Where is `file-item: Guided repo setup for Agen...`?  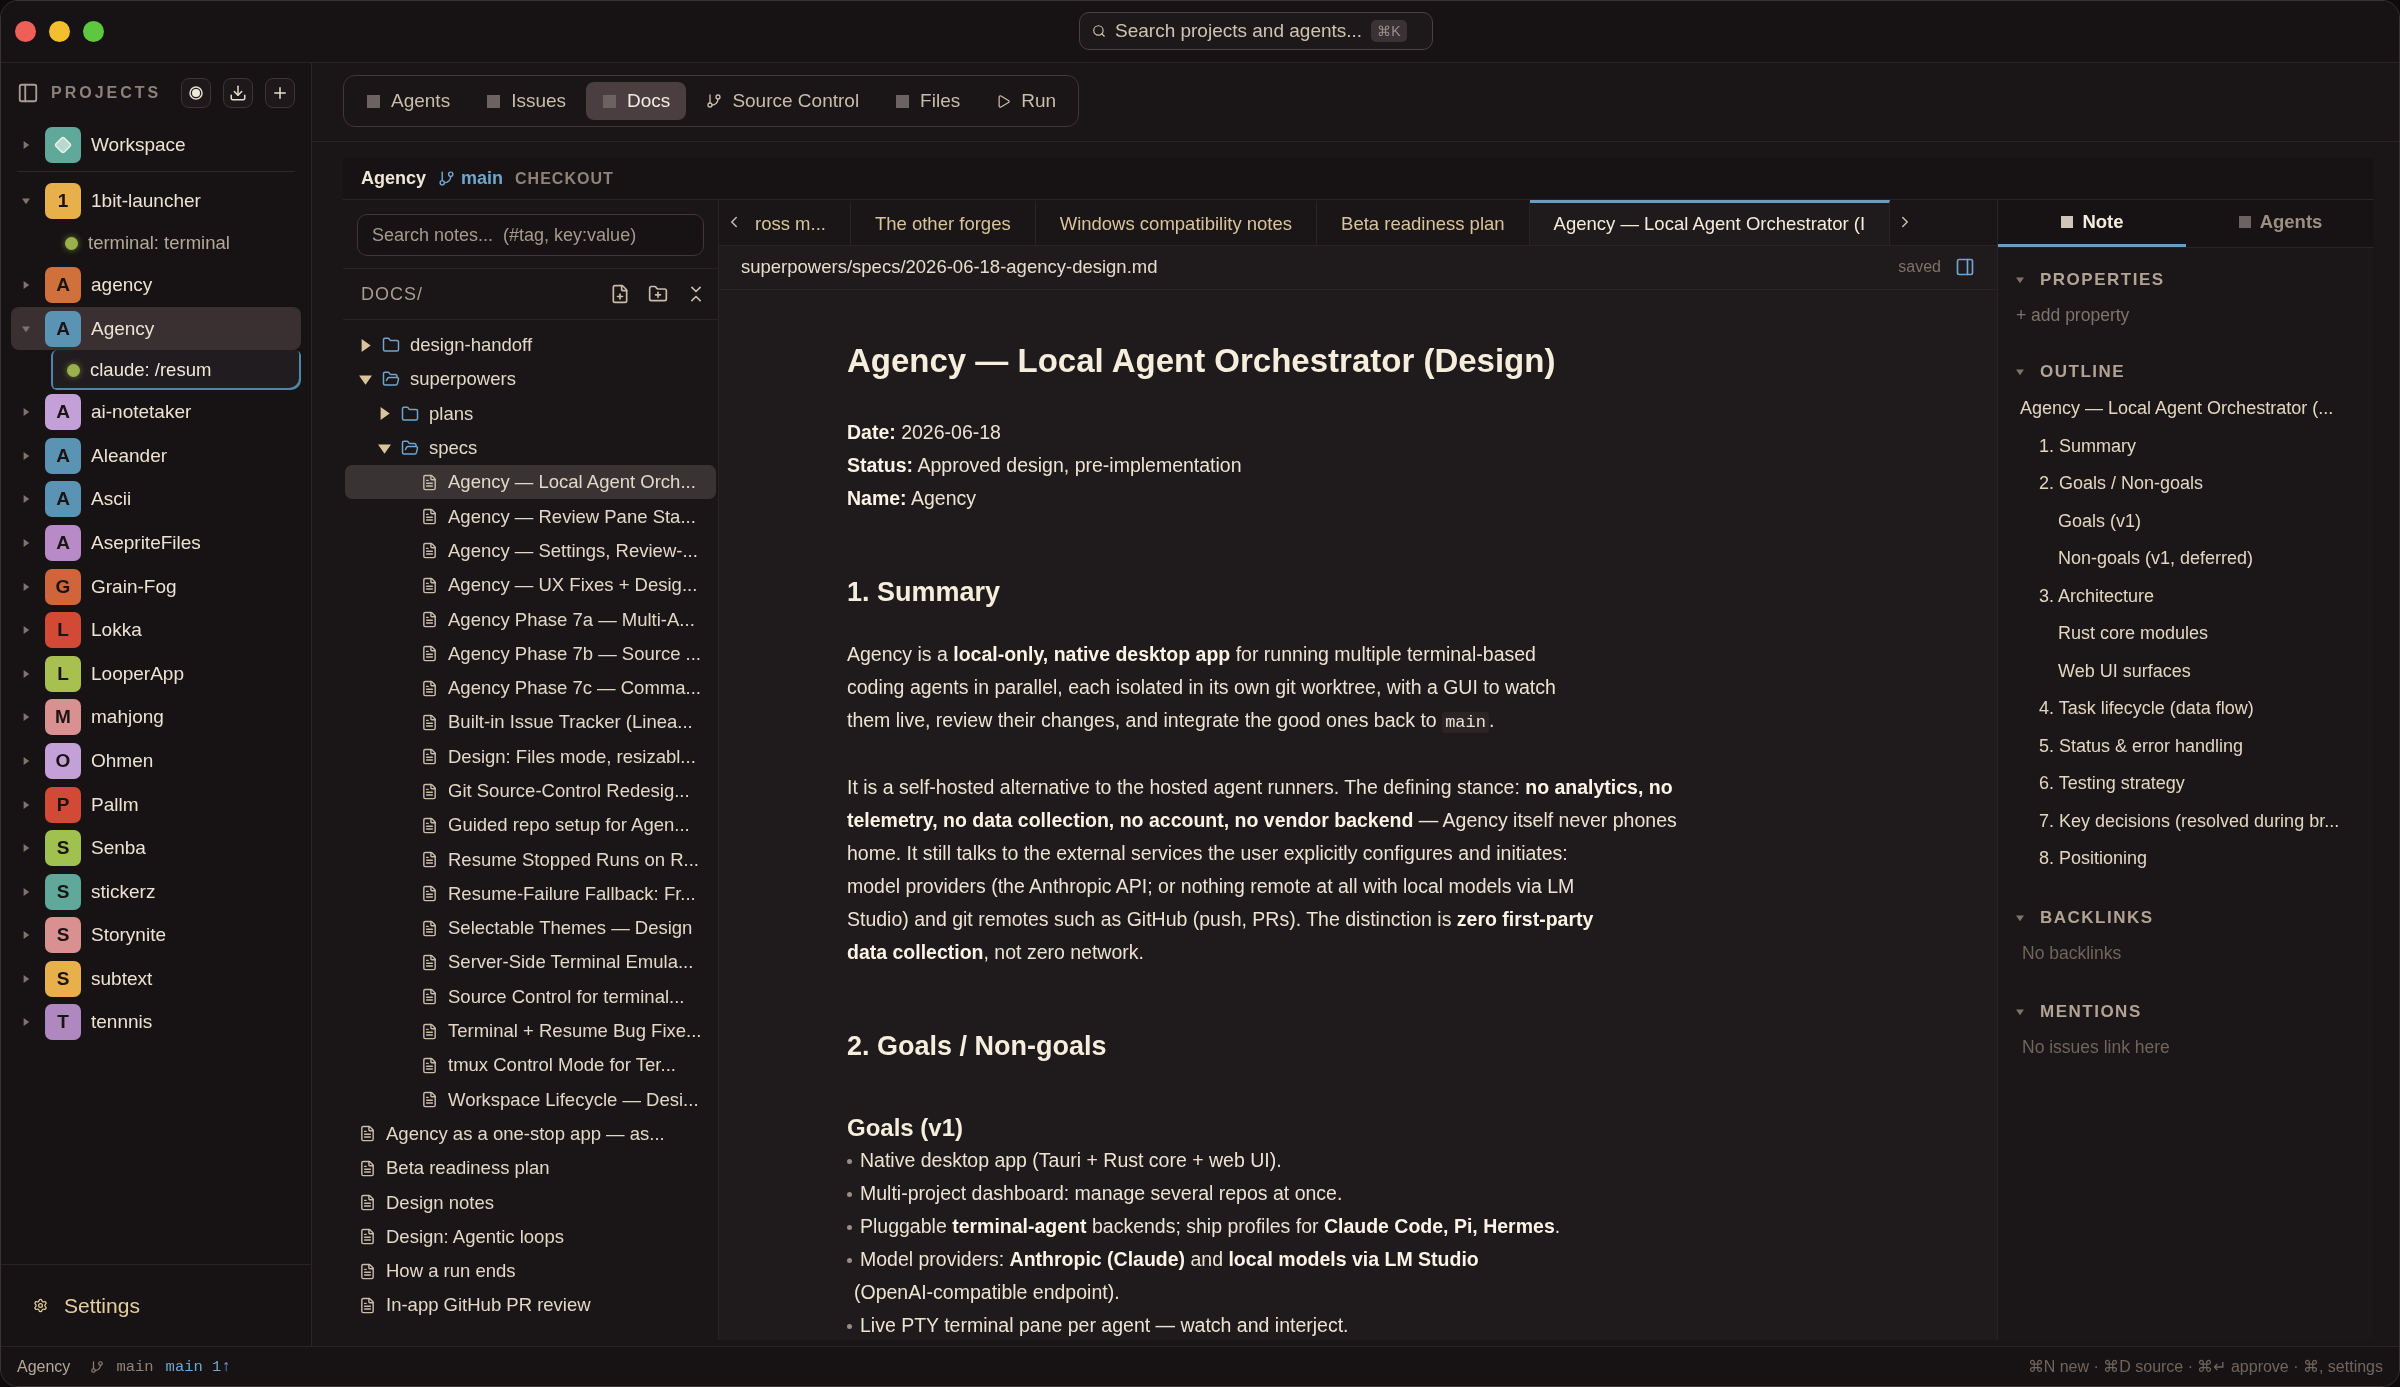
file-item: Guided repo setup for Agen... is located at coordinates (530, 825).